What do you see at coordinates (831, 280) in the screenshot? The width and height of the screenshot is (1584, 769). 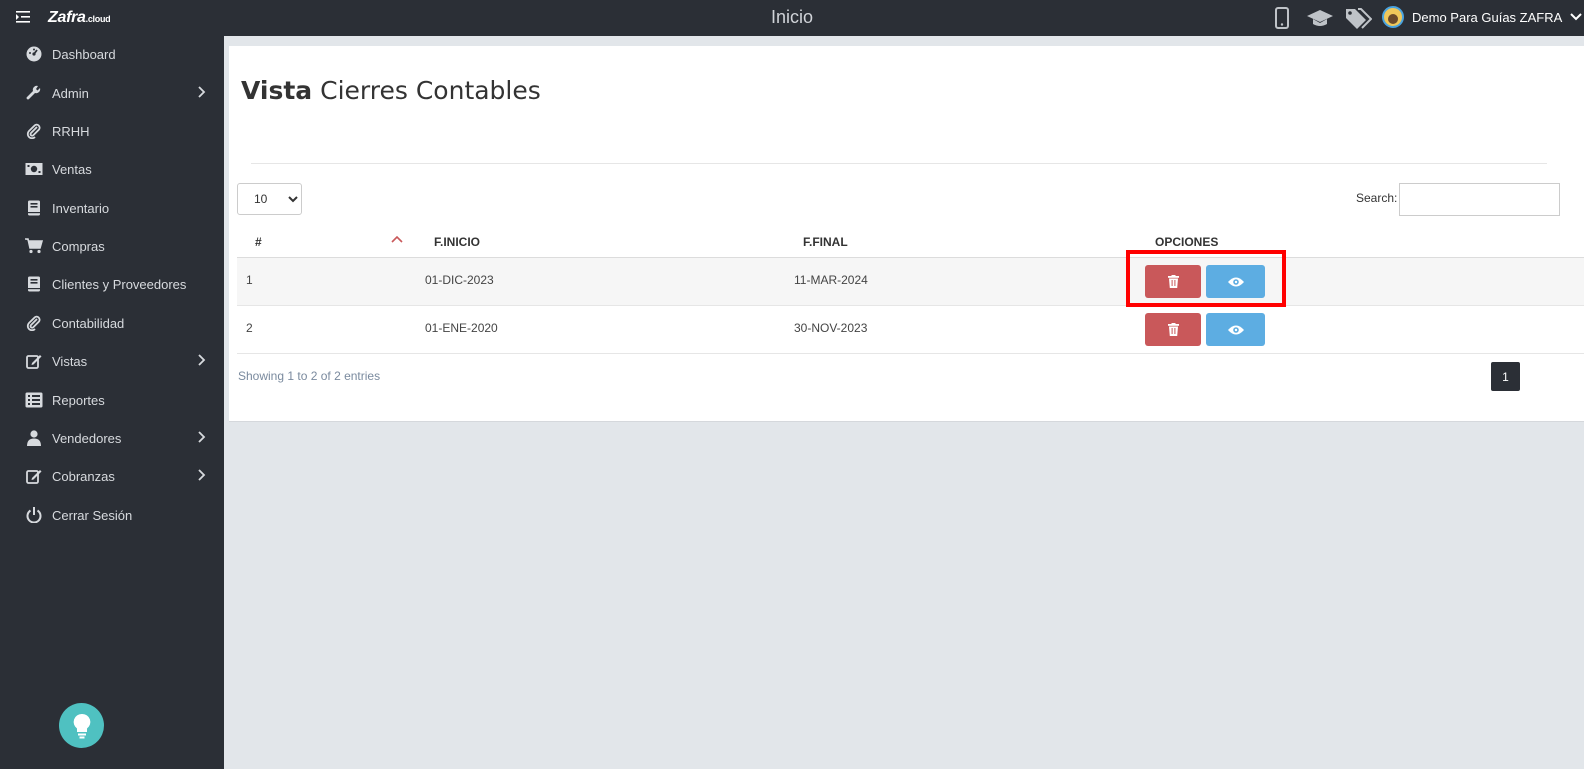 I see `cell-f-final: 11-MAR-2024` at bounding box center [831, 280].